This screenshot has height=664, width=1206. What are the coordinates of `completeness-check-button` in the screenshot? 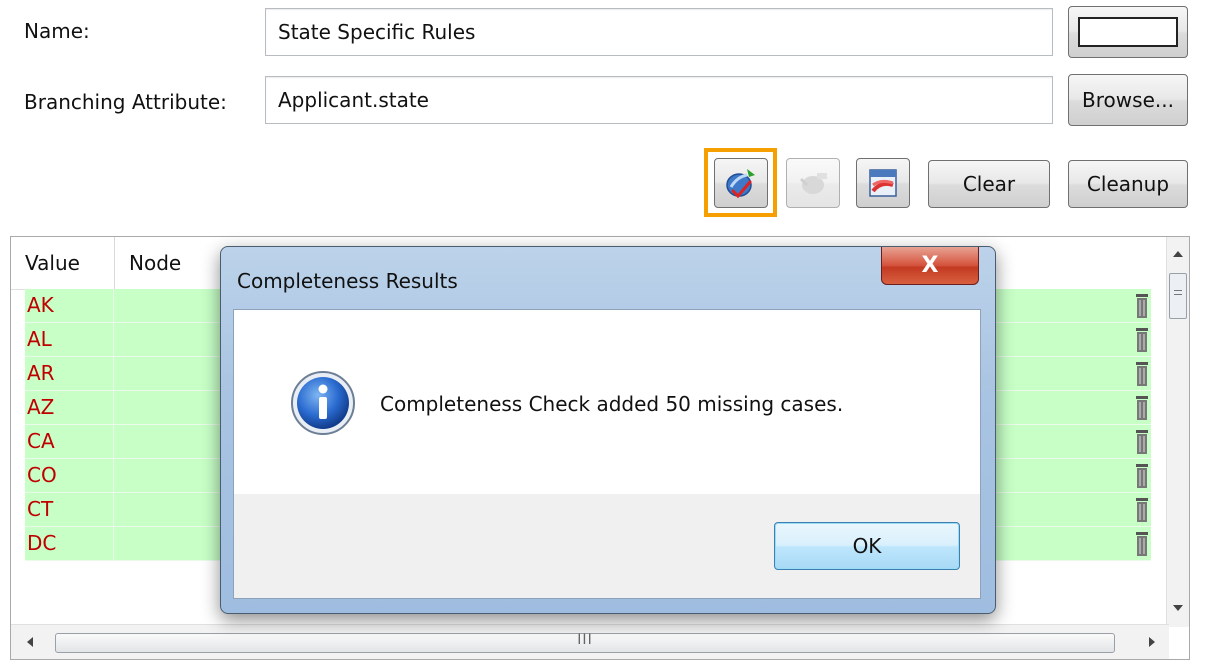 It's located at (741, 183).